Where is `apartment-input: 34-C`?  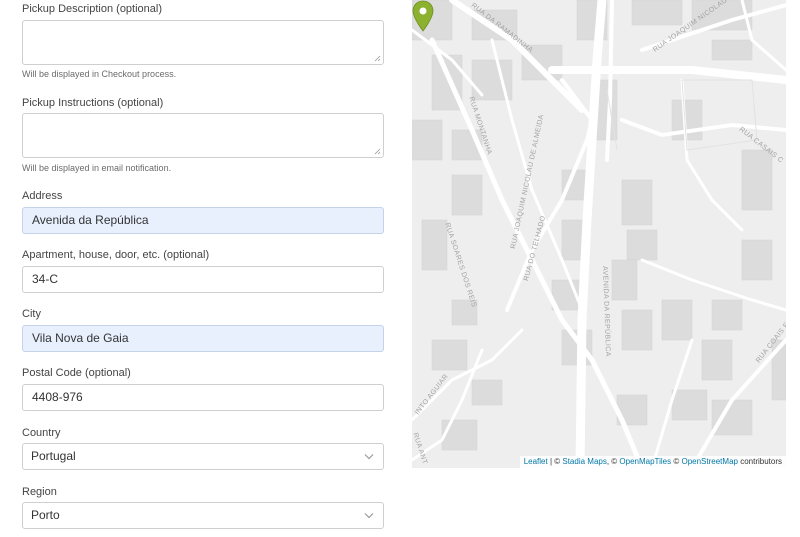 apartment-input: 34-C is located at coordinates (203, 279).